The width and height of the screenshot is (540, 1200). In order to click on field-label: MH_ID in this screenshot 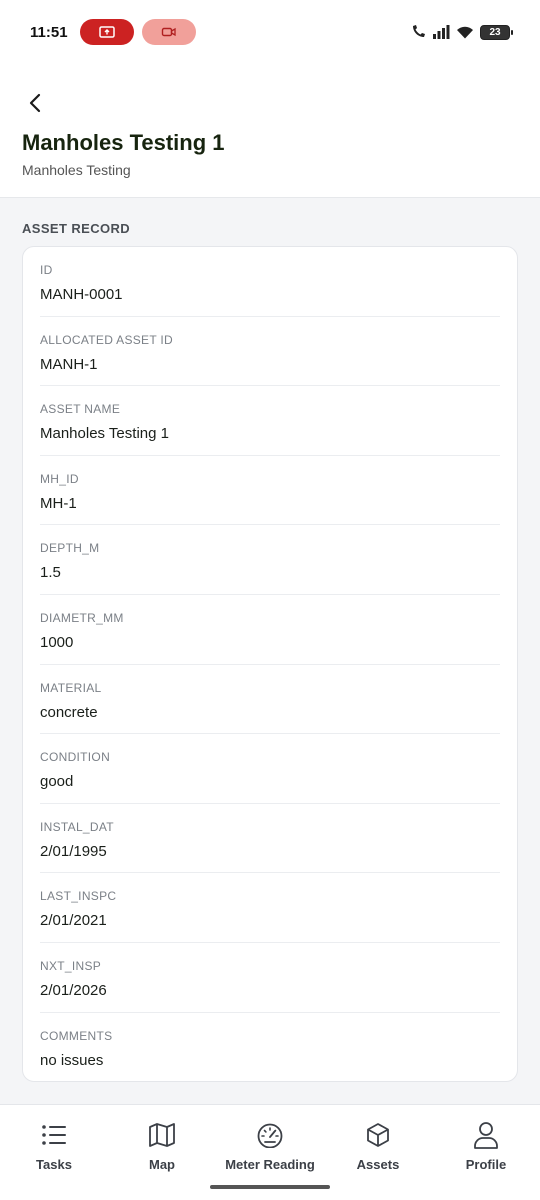, I will do `click(59, 478)`.